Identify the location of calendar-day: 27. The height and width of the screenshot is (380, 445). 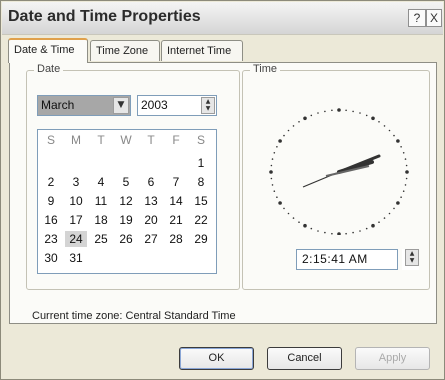
(151, 239).